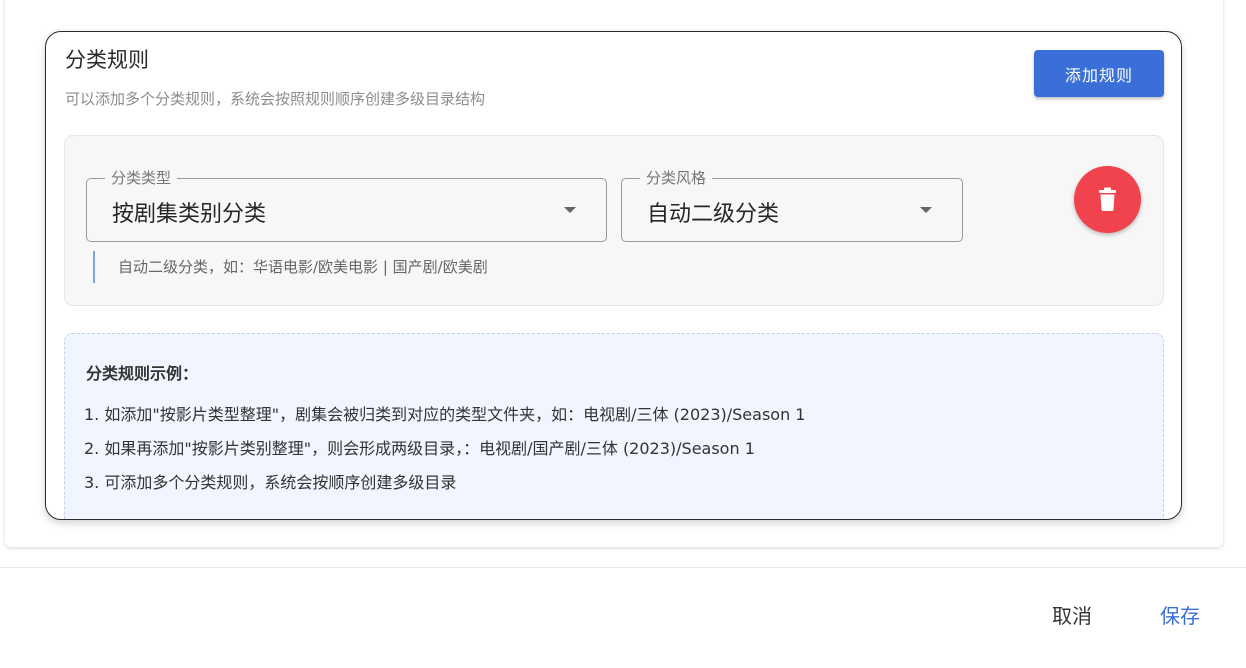  Describe the element at coordinates (275, 99) in the screenshot. I see `rules-subtitle: 可以添加多个分类规则，系统会按照规则顺序创建多级目录结构` at that location.